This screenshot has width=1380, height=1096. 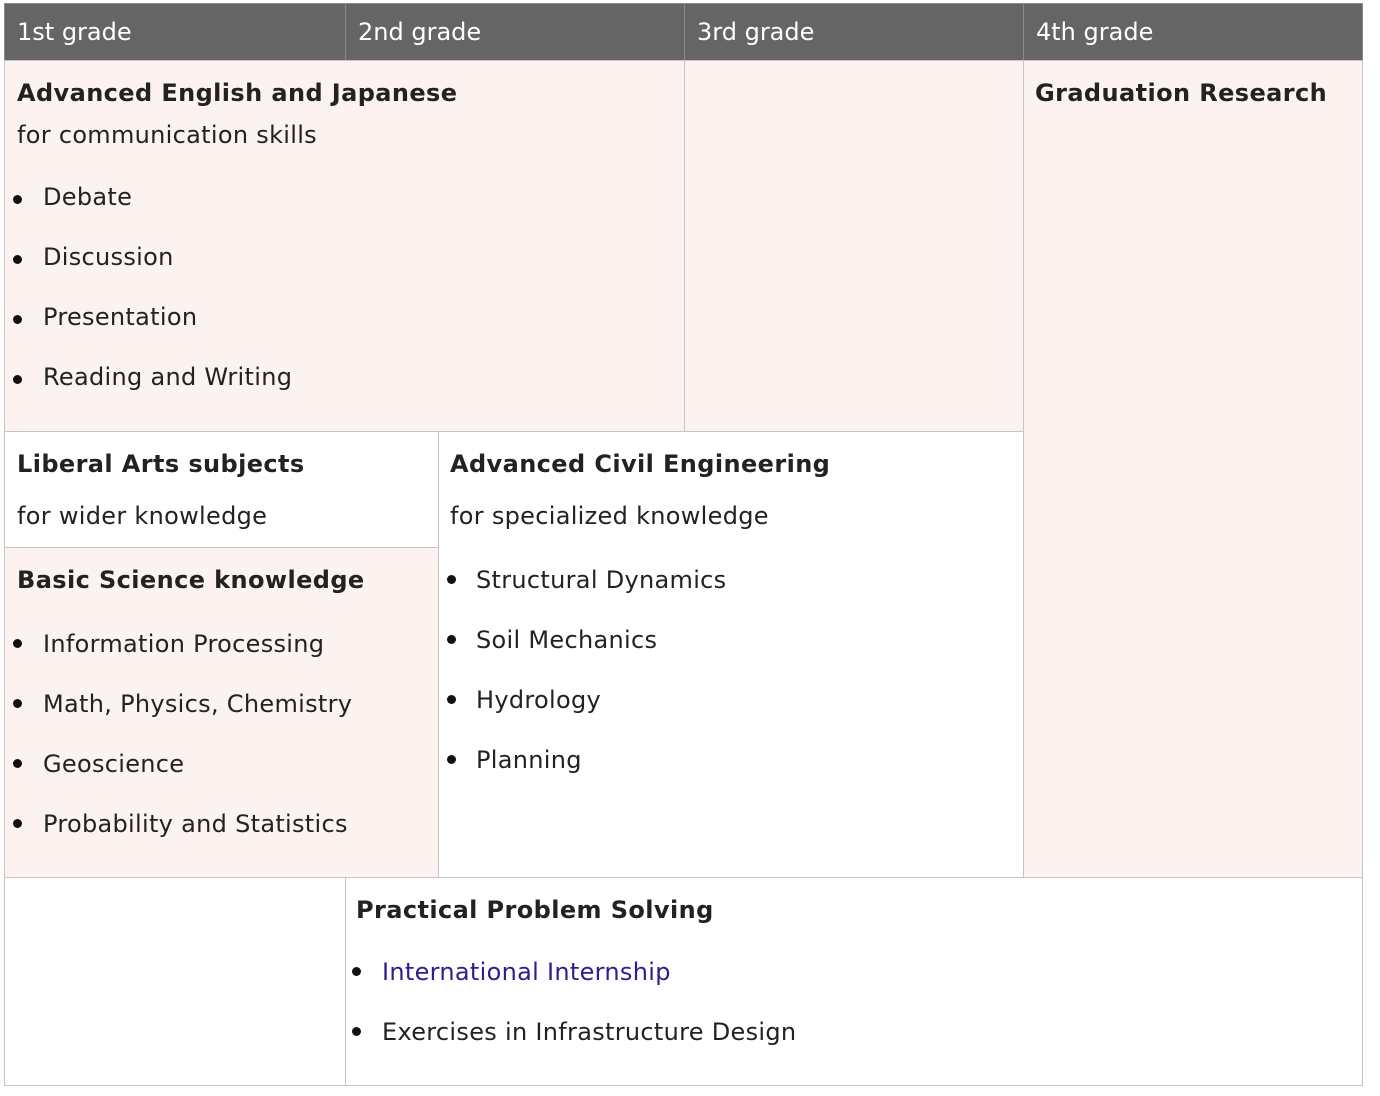 What do you see at coordinates (175, 981) in the screenshot?
I see `bottom-left-empty-cell` at bounding box center [175, 981].